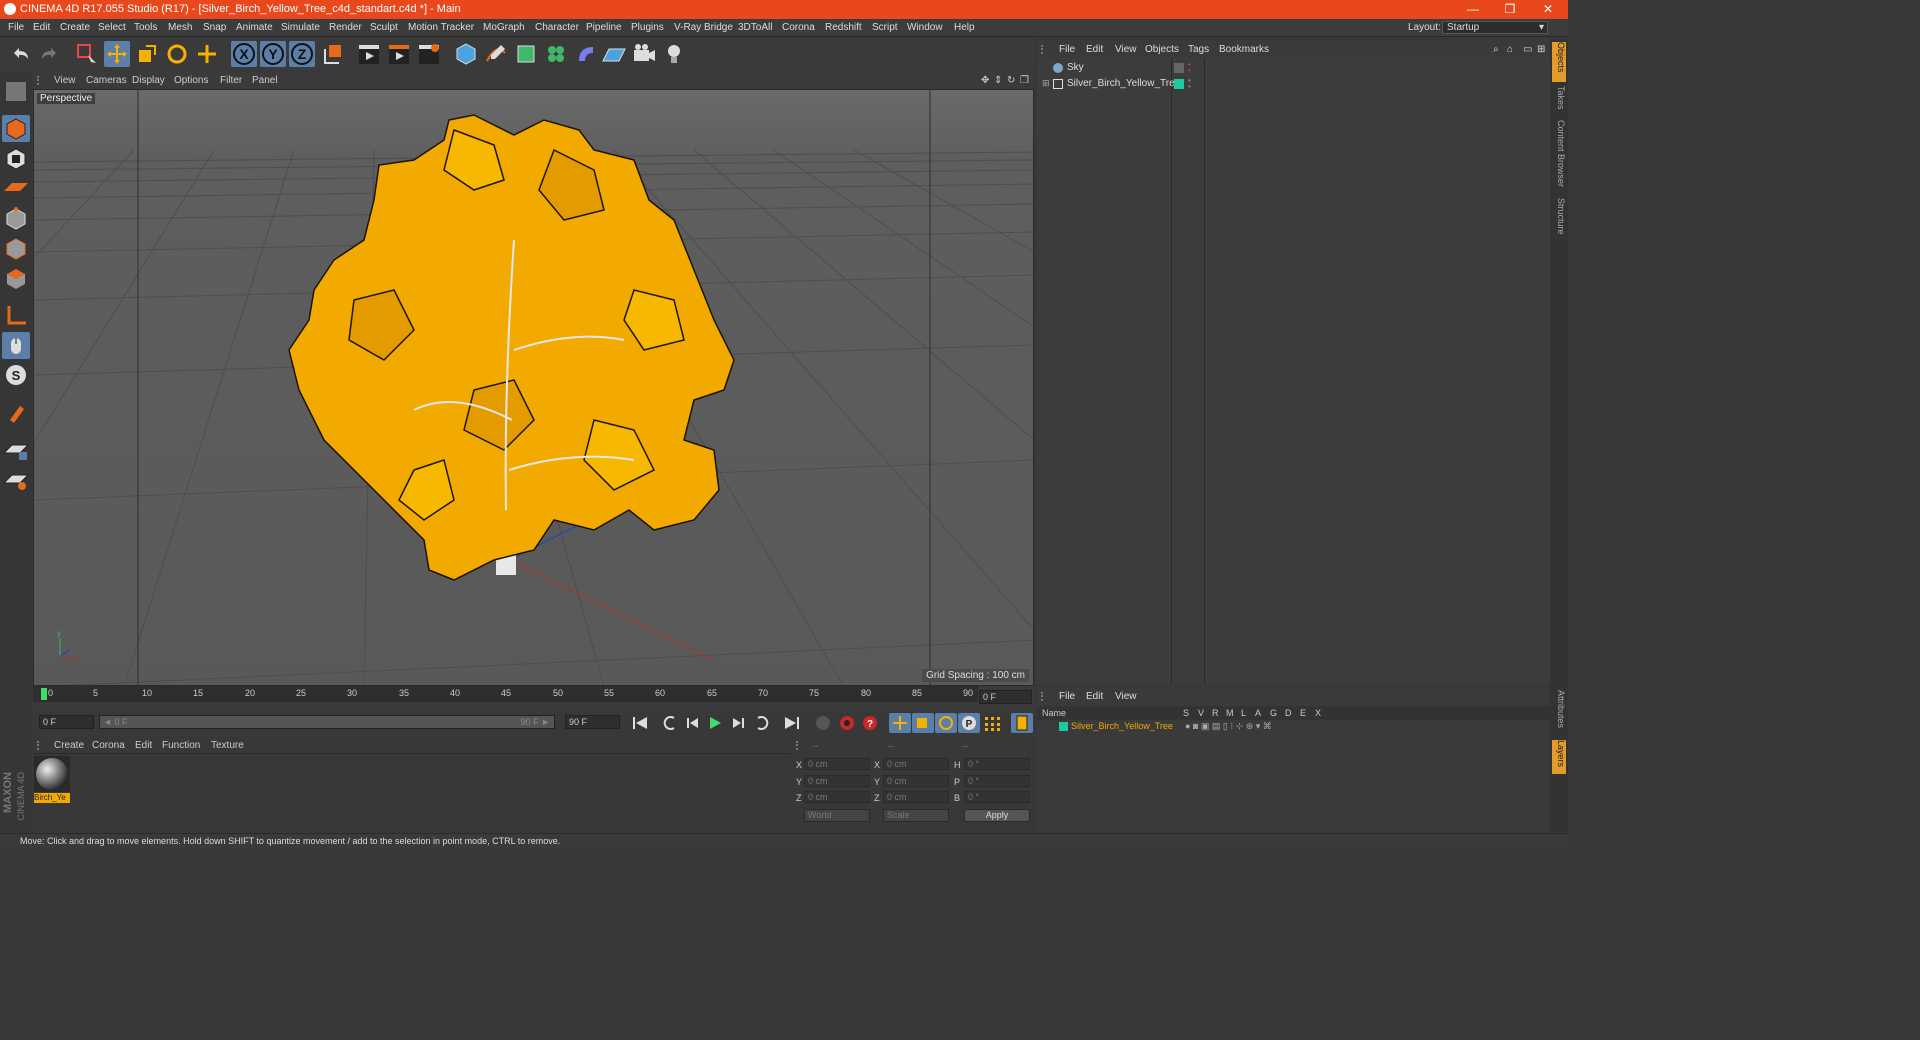  Describe the element at coordinates (16, 188) in the screenshot. I see `workplane-mode-button` at that location.